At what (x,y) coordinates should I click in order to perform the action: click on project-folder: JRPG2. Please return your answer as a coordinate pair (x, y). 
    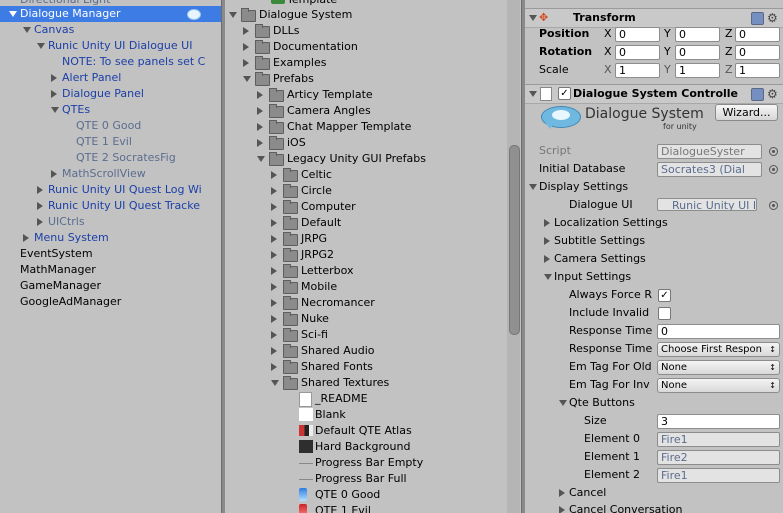
    Looking at the image, I should click on (366, 255).